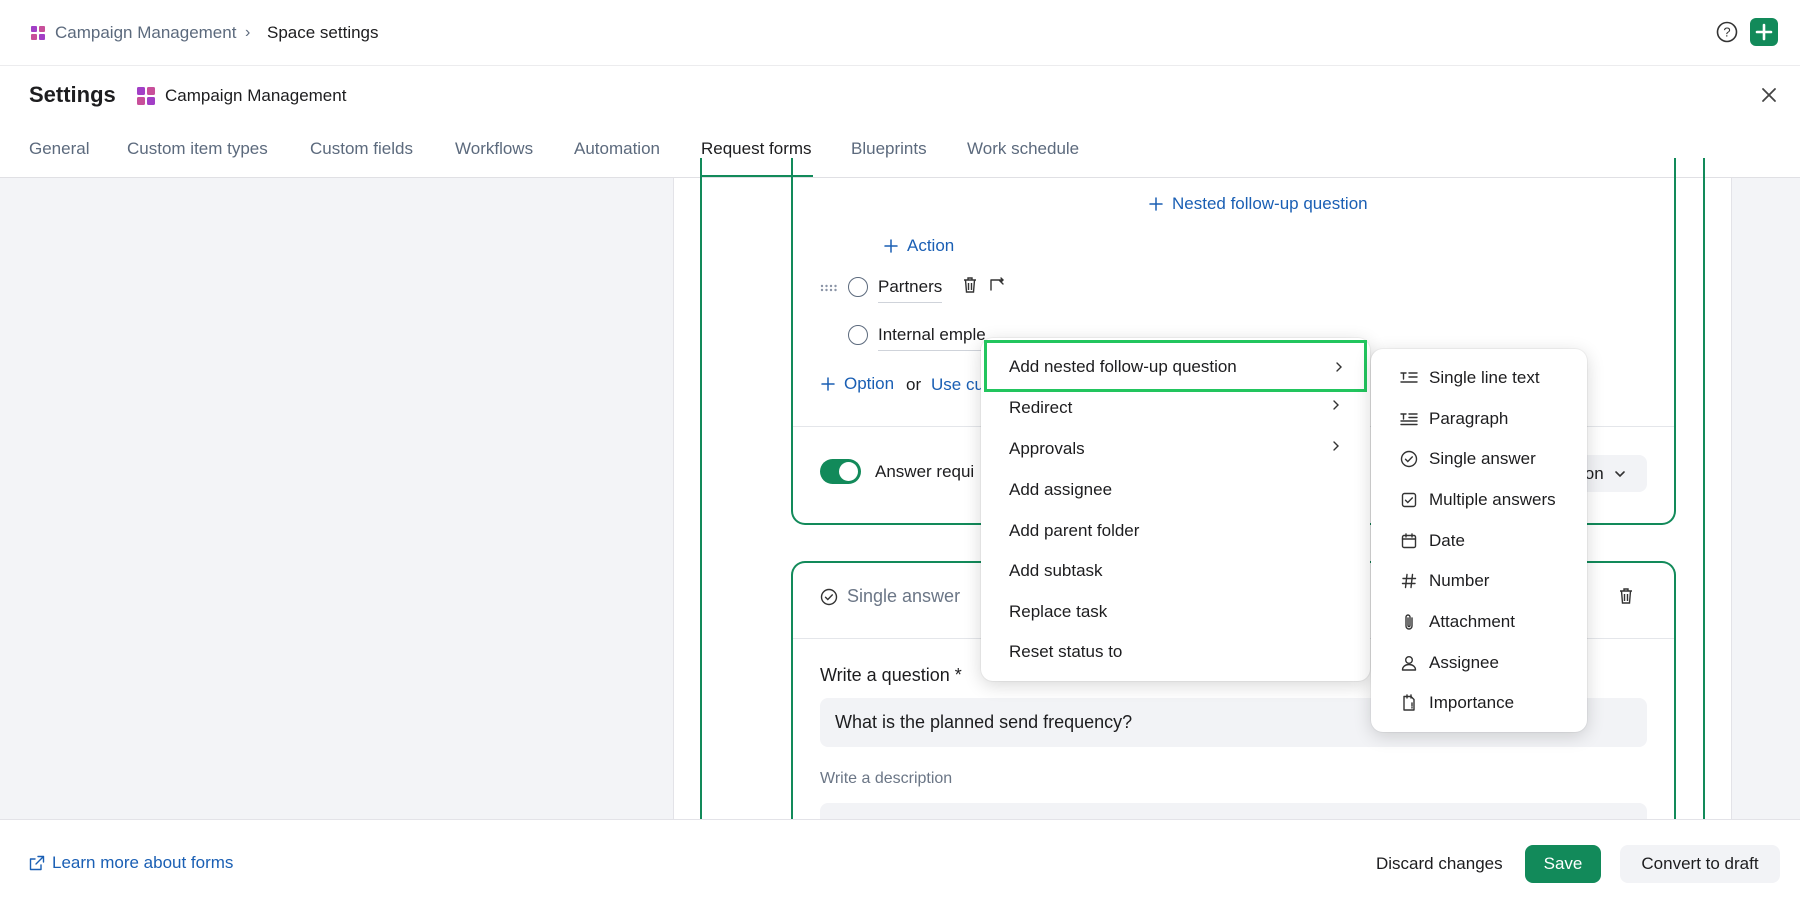  I want to click on paperclip-icon, so click(1409, 622).